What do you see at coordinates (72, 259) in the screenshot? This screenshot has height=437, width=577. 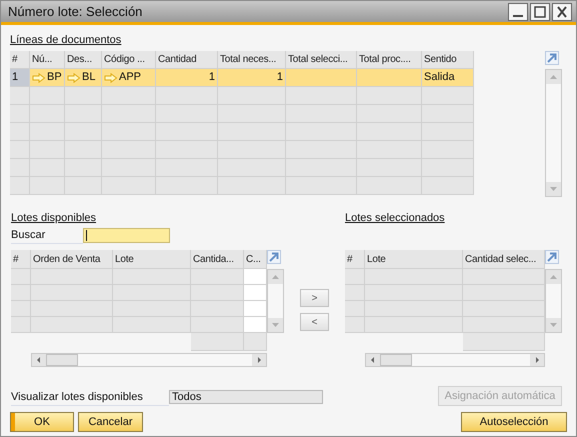 I see `column-header: Orden de Venta` at bounding box center [72, 259].